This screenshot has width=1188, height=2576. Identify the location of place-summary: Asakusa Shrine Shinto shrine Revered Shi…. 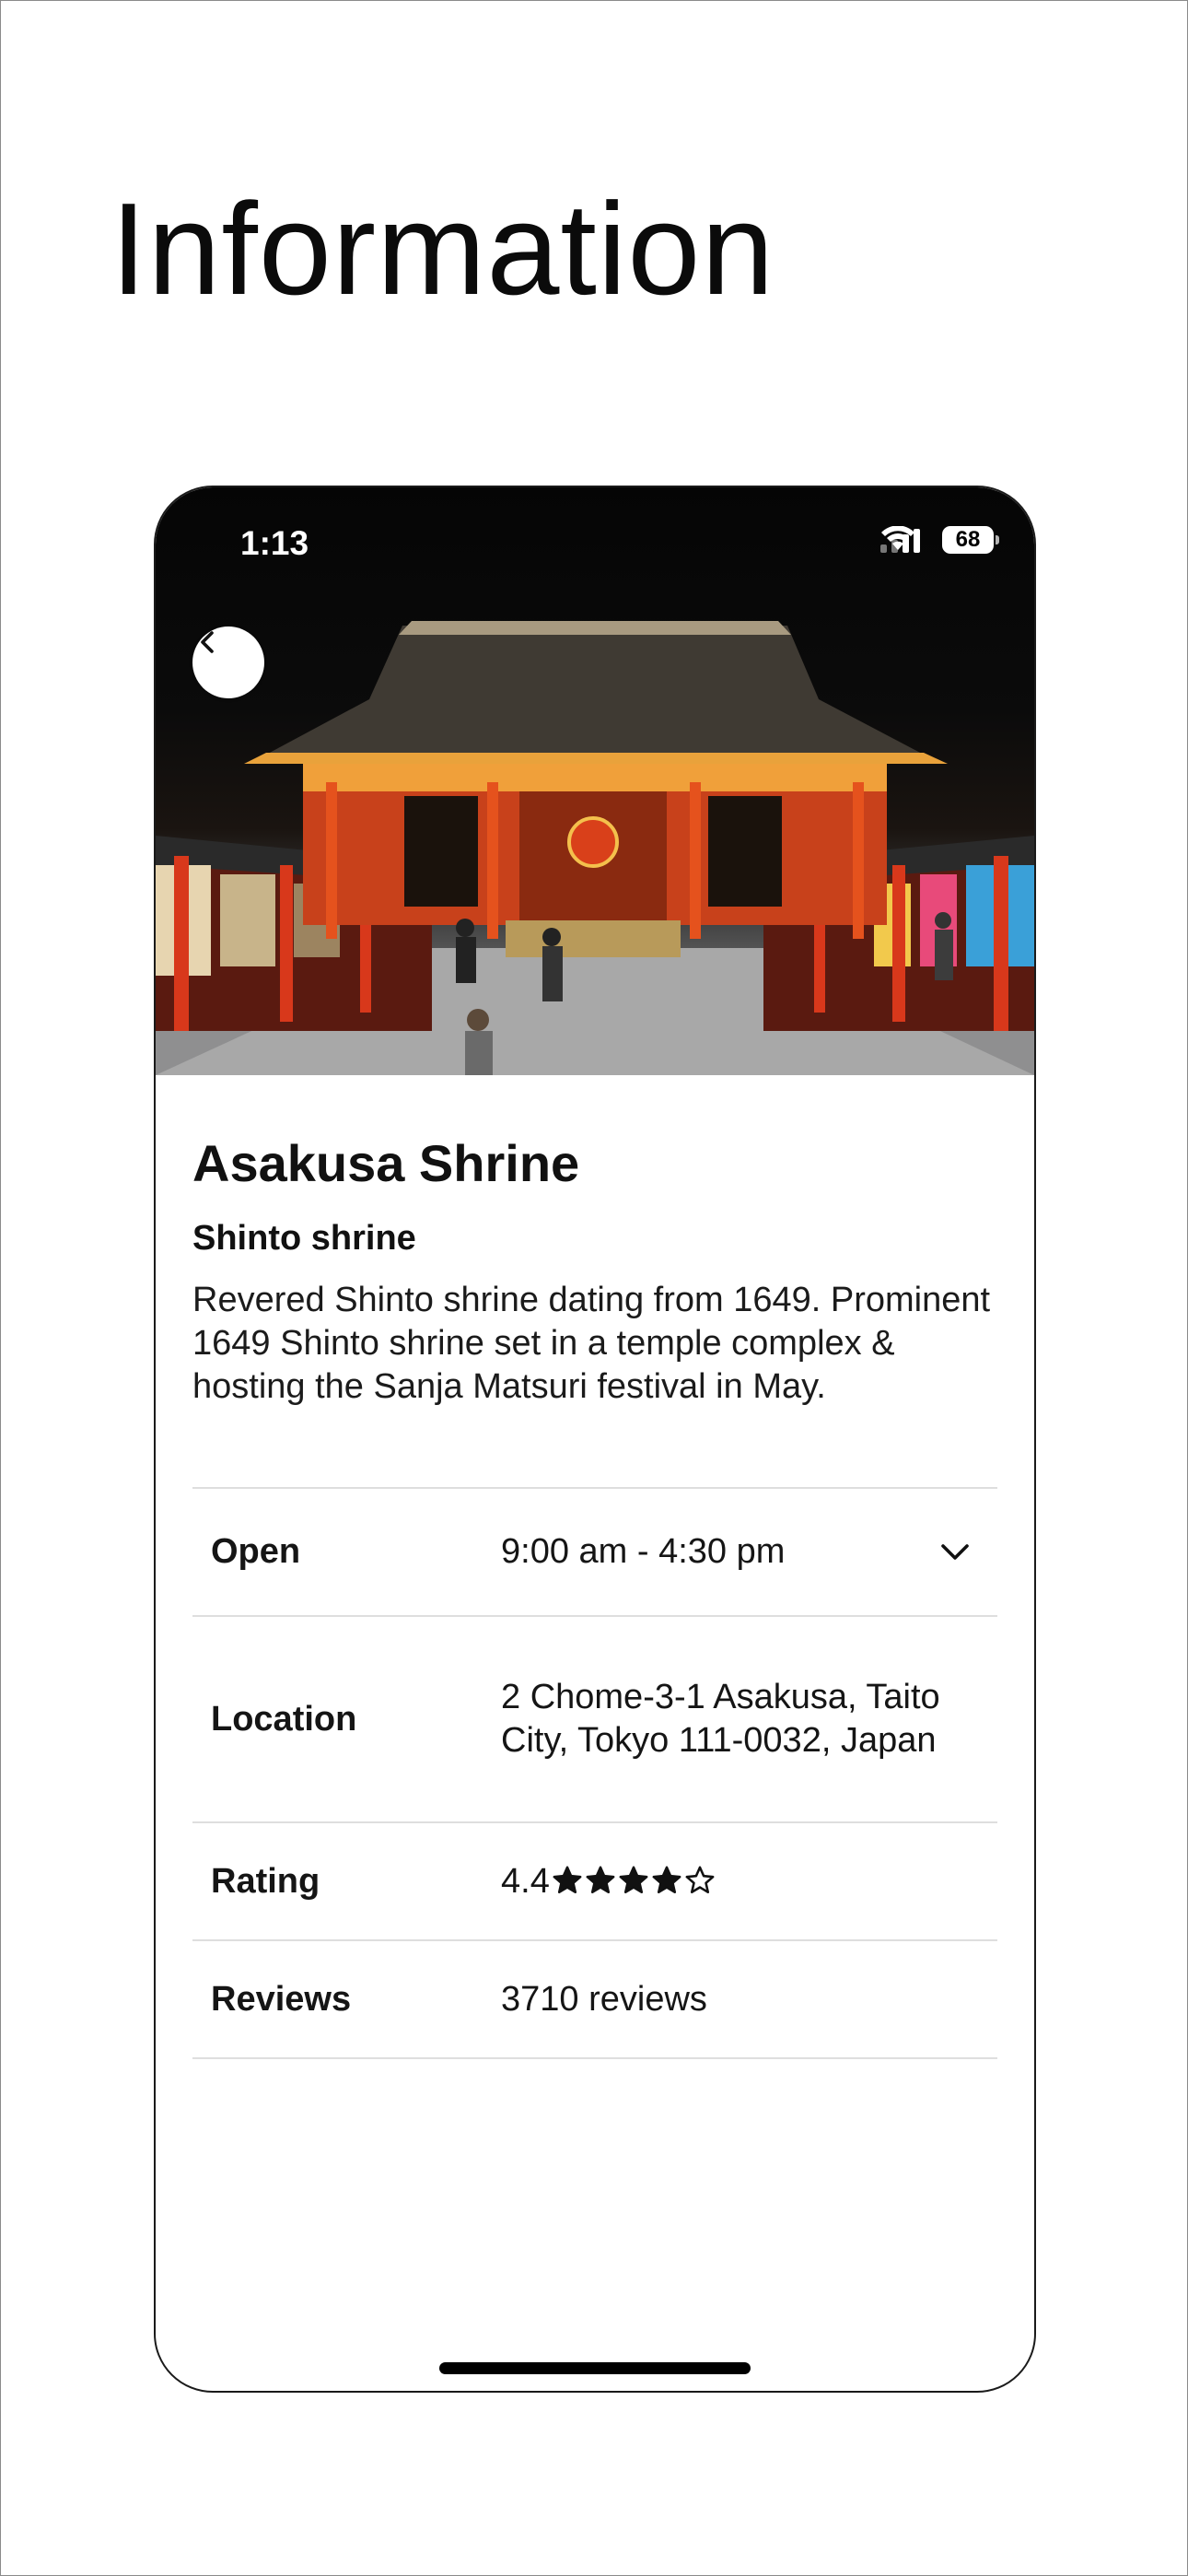
(594, 1270).